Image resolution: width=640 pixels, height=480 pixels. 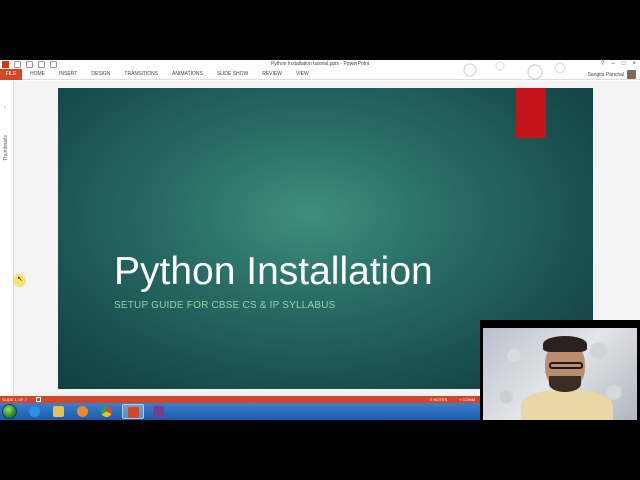 I want to click on recorder-icon, so click(x=158, y=411).